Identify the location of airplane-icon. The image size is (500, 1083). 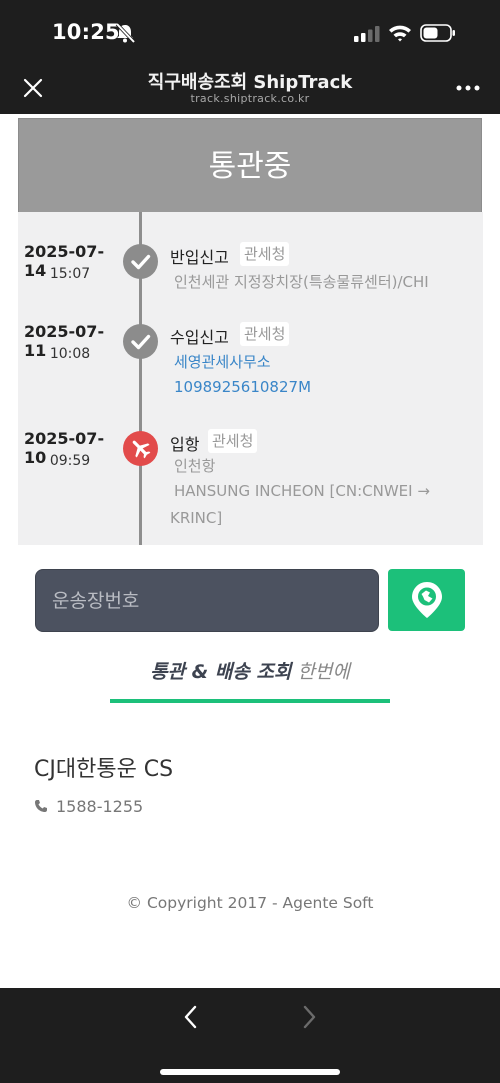
(140, 448).